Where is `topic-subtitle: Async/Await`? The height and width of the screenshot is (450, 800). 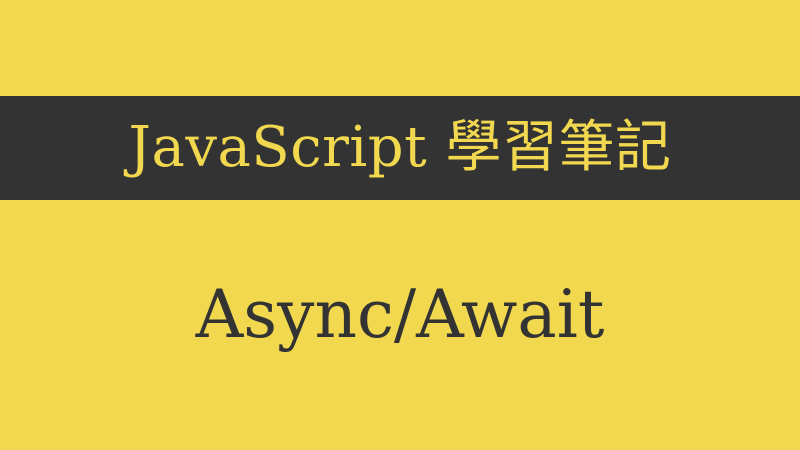 topic-subtitle: Async/Await is located at coordinates (400, 314).